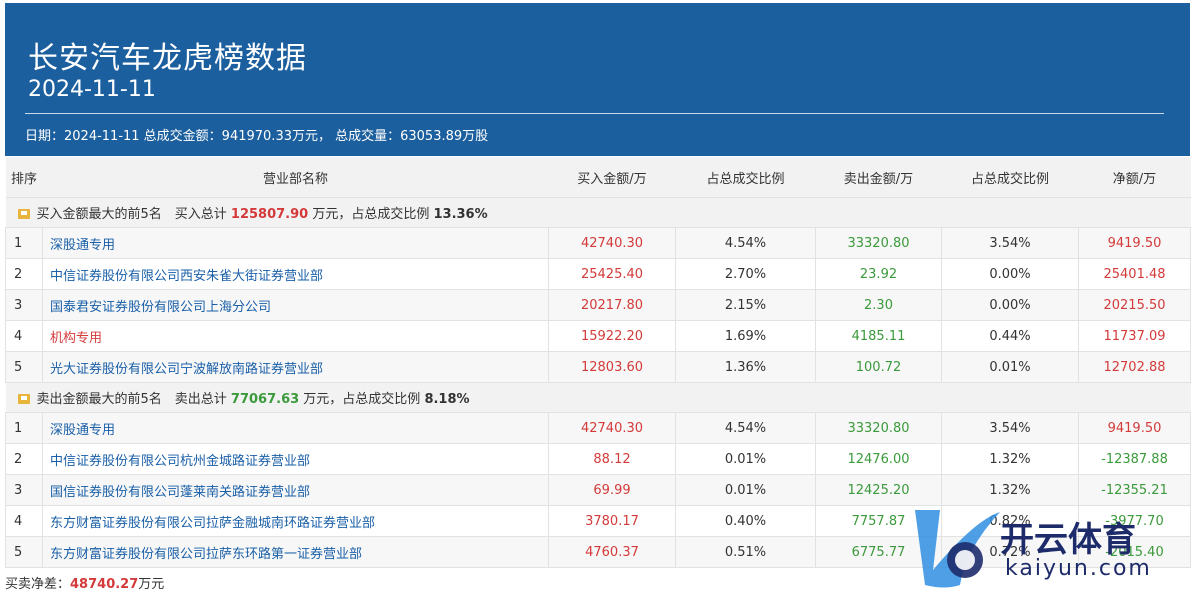 This screenshot has width=1194, height=605. I want to click on branch-name-link: 国信证券股份有限公司蓬莱南关路证券营业部, so click(295, 490).